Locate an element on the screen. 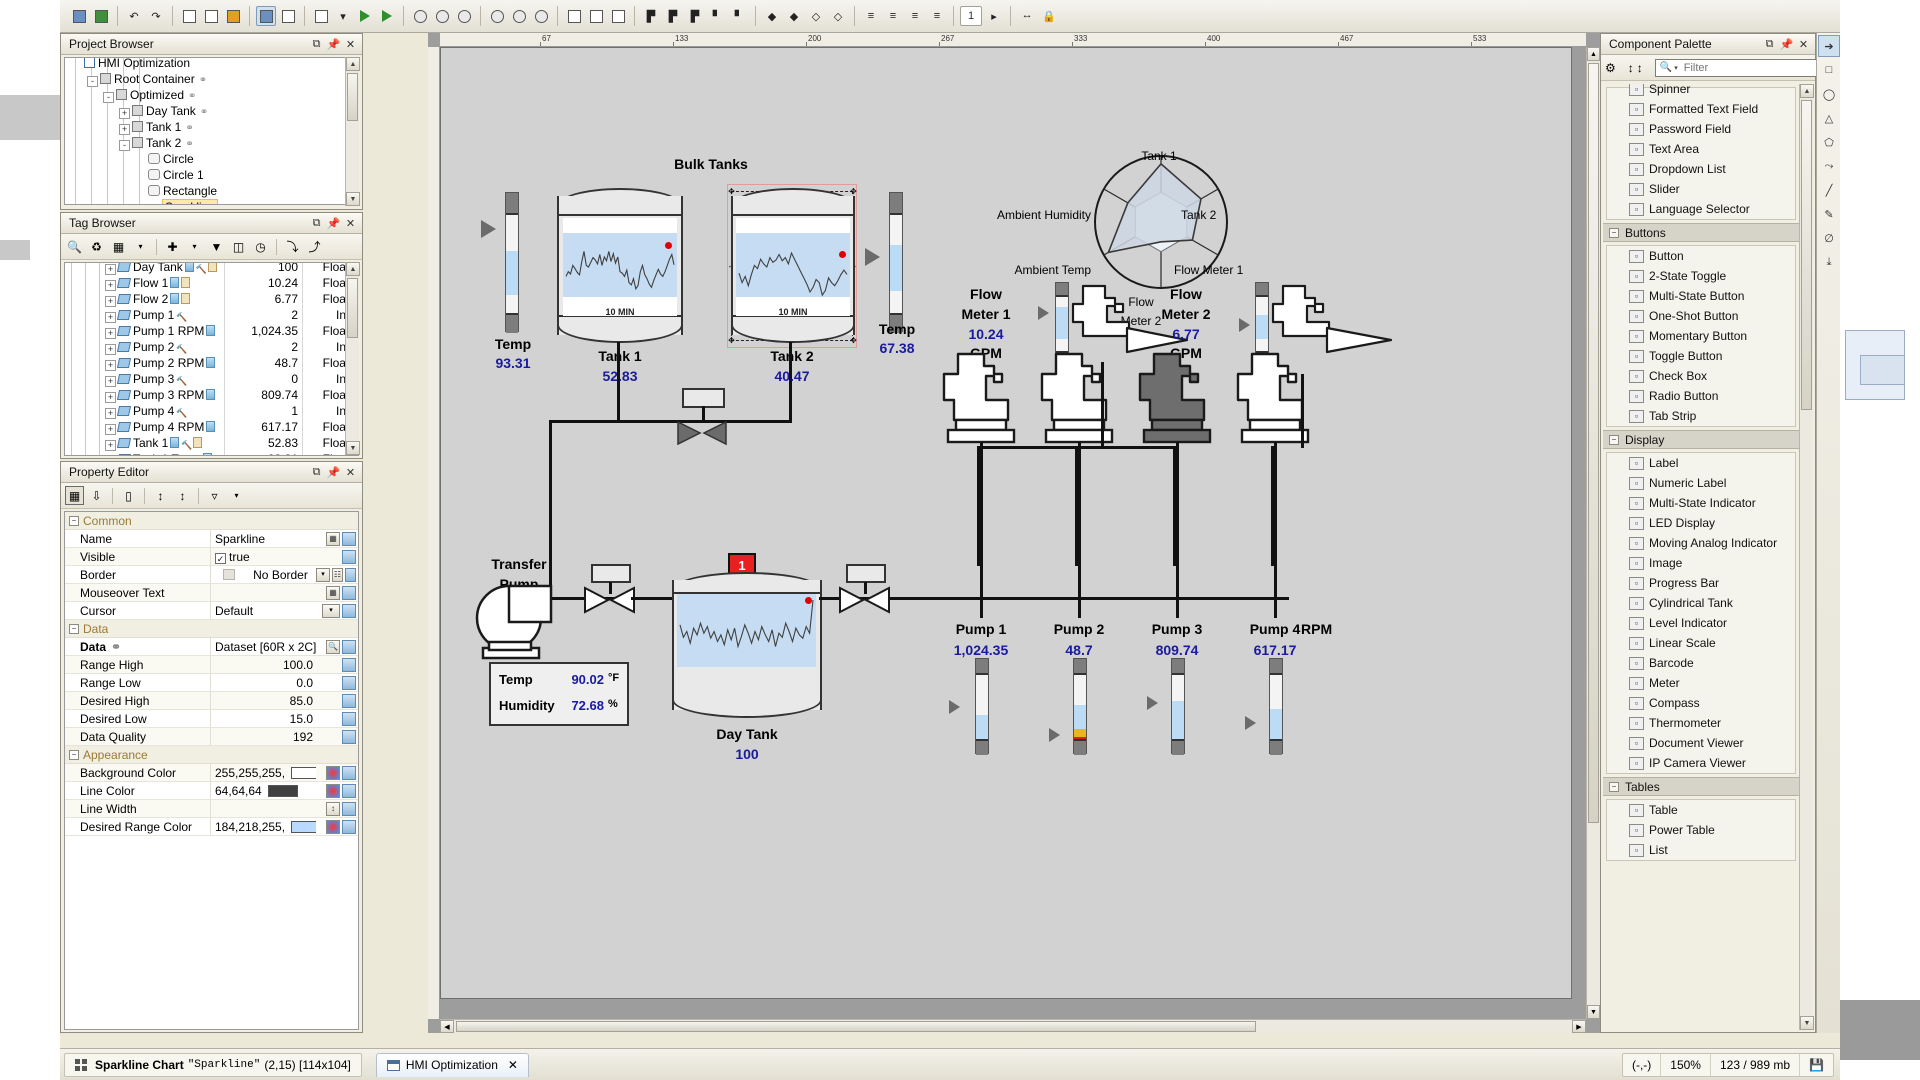  day-tank-sparkline-chart is located at coordinates (746, 641).